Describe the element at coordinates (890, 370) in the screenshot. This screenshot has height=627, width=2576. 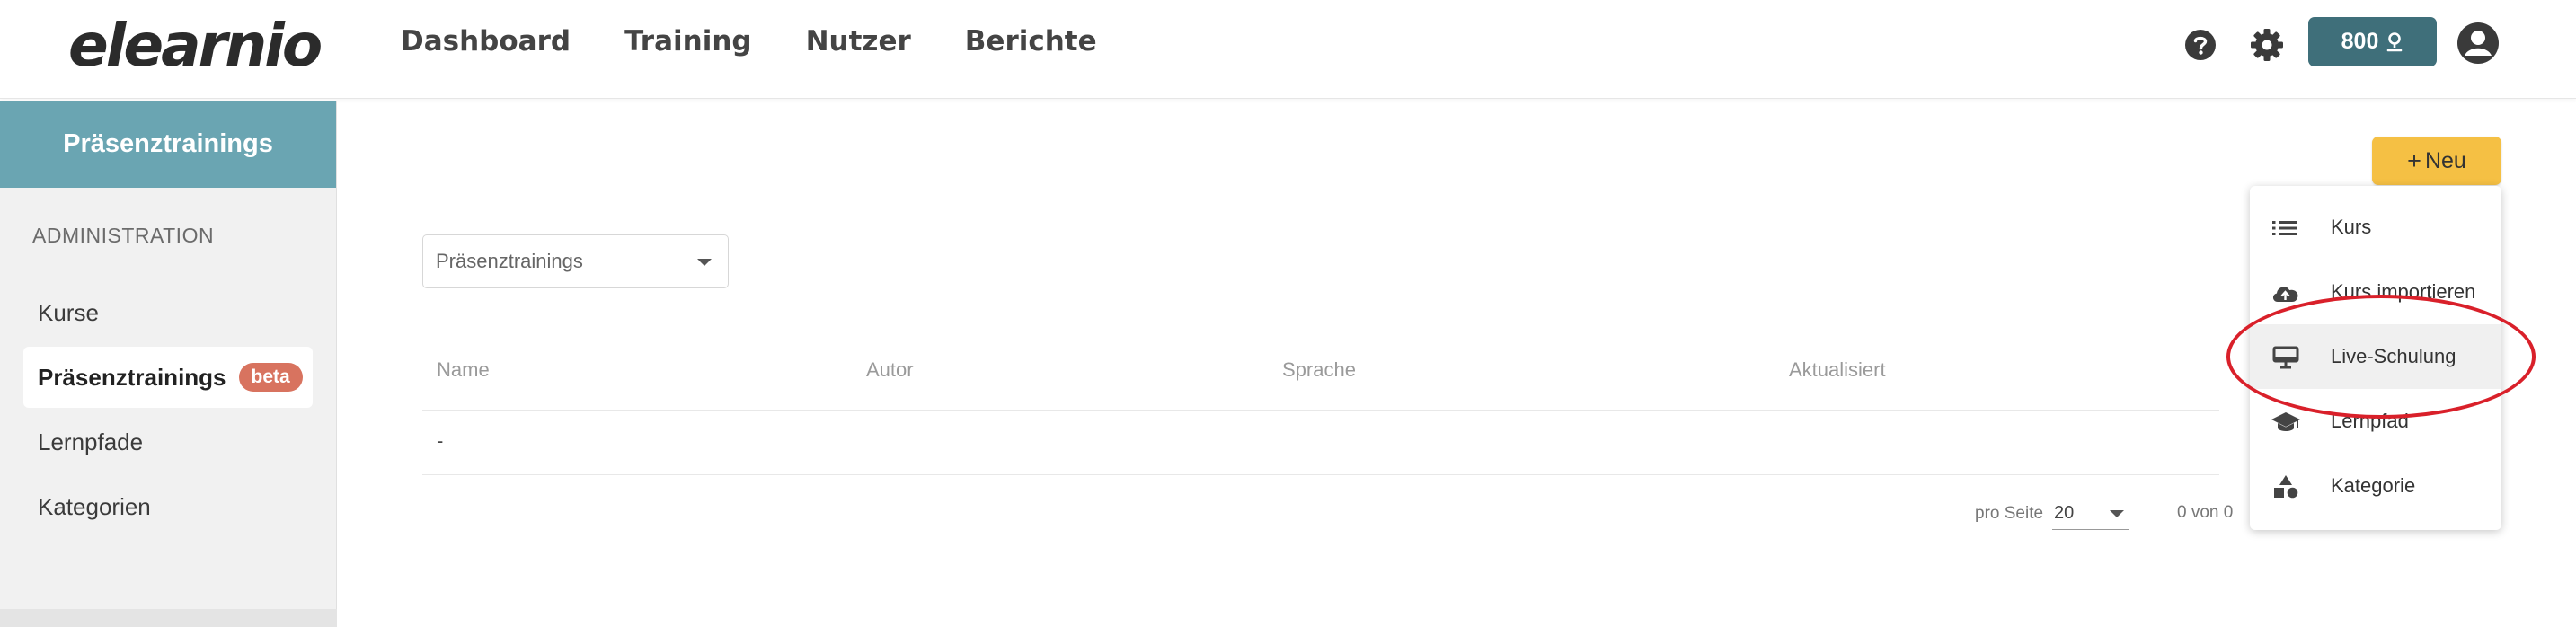
I see `column-header-autor: Autor` at that location.